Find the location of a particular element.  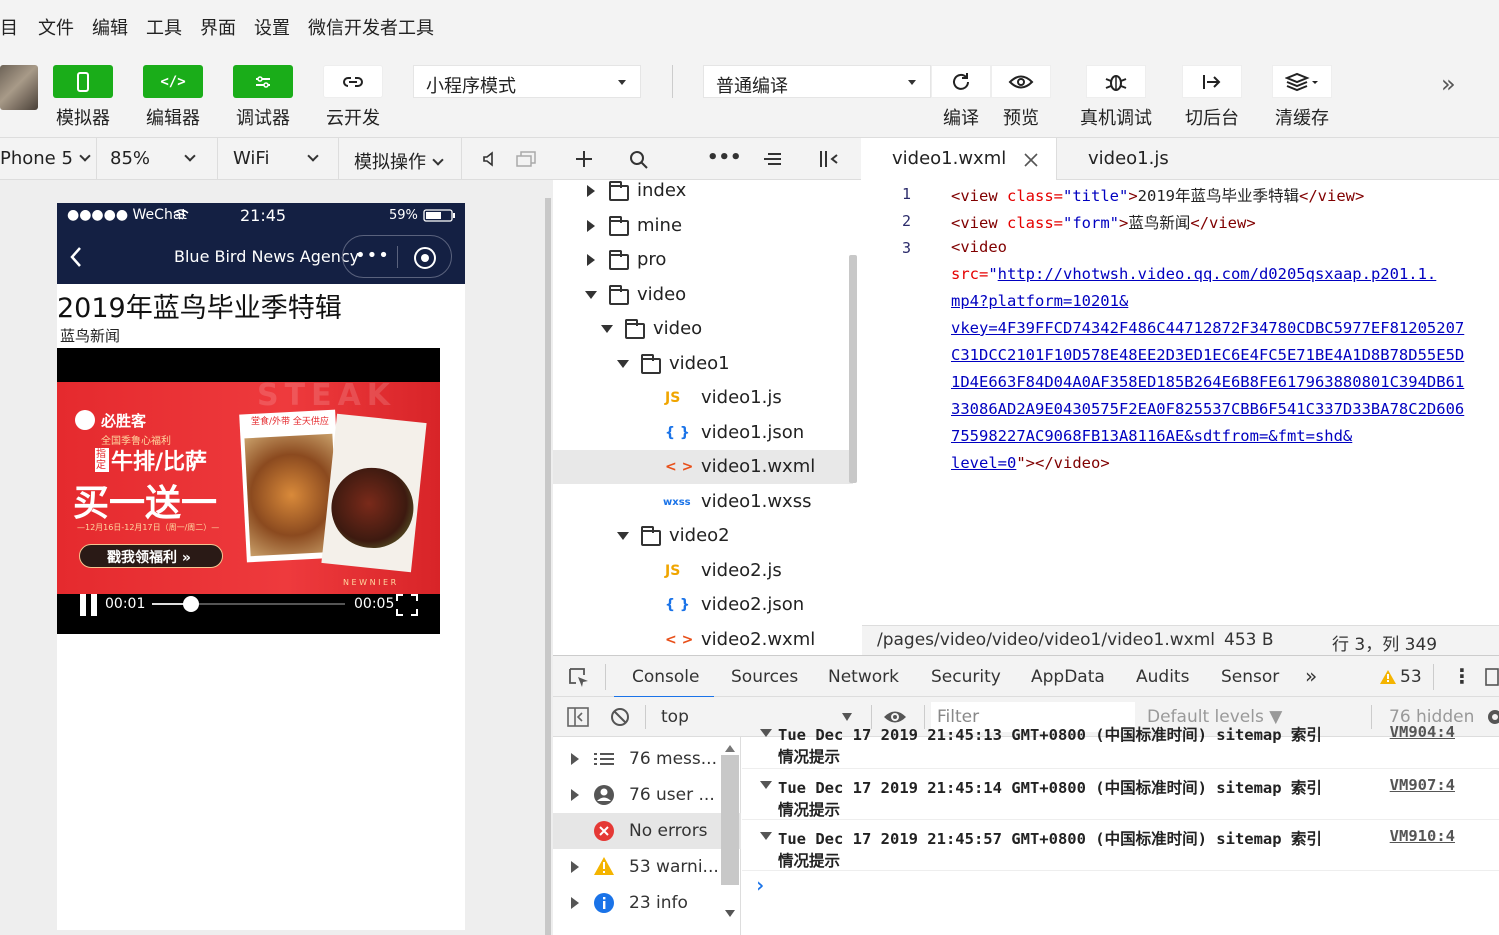

tab-console: Console is located at coordinates (664, 677).